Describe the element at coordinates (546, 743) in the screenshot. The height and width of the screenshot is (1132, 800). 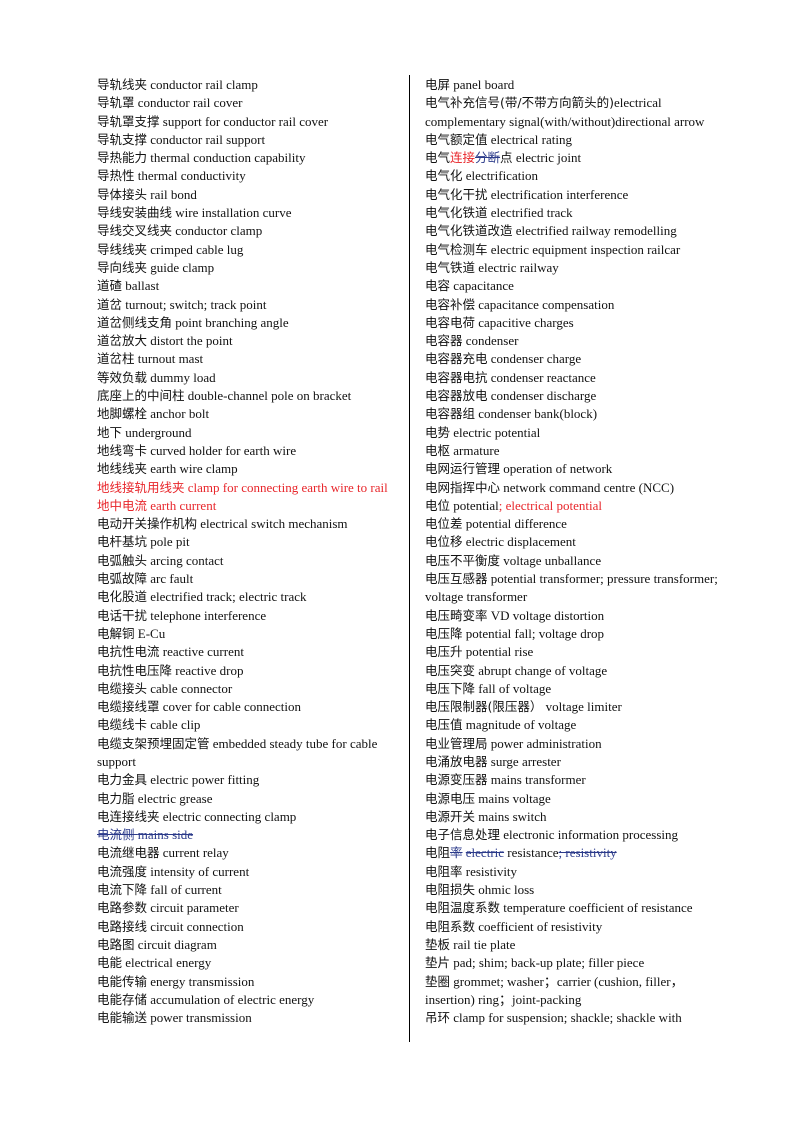
I see `term-english: power administration` at that location.